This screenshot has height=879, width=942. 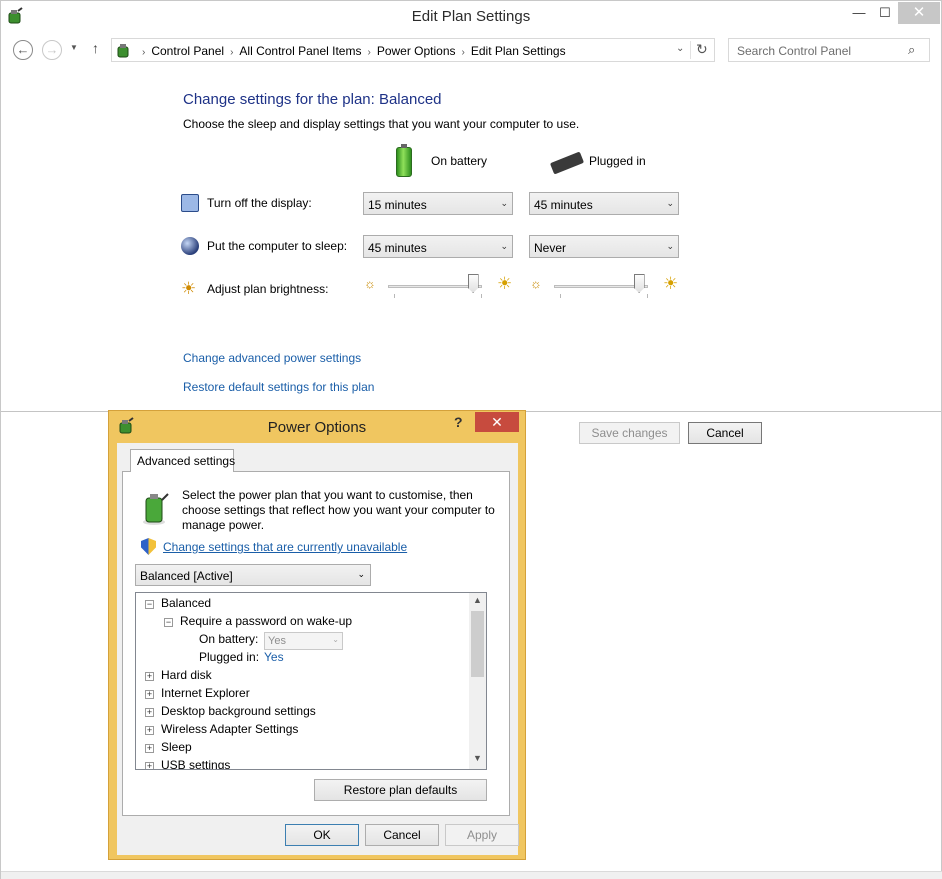 I want to click on refresh-icon: ↻, so click(x=702, y=49).